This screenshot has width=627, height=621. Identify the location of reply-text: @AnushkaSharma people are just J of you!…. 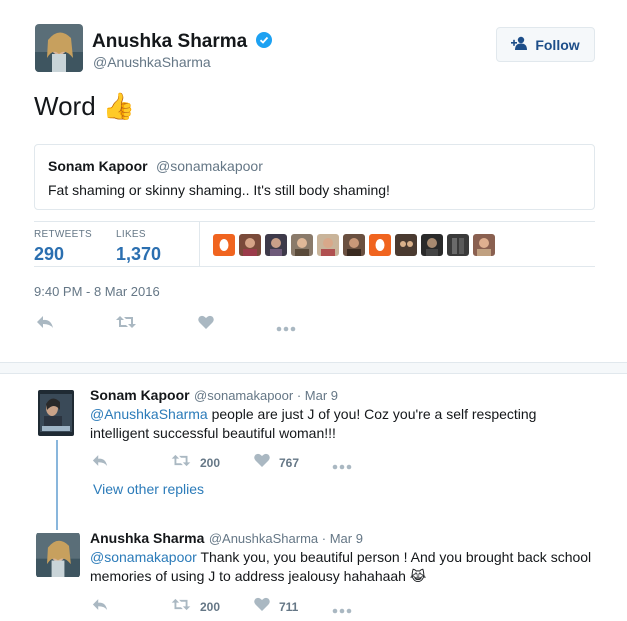
(350, 424).